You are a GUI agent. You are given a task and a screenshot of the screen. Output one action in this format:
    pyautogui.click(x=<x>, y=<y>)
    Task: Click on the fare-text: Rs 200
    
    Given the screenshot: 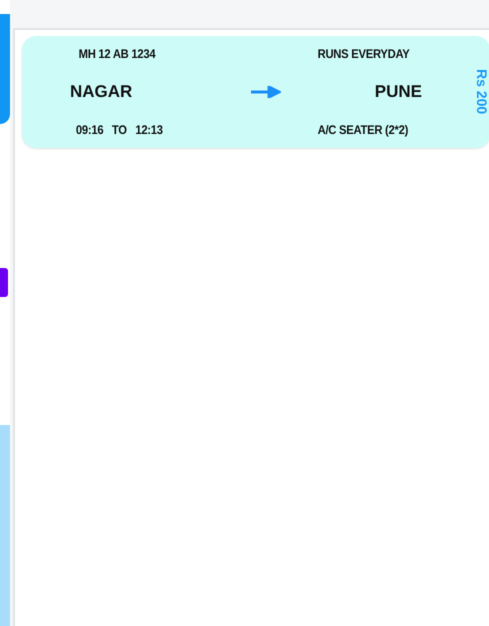 What is the action you would take?
    pyautogui.click(x=481, y=92)
    